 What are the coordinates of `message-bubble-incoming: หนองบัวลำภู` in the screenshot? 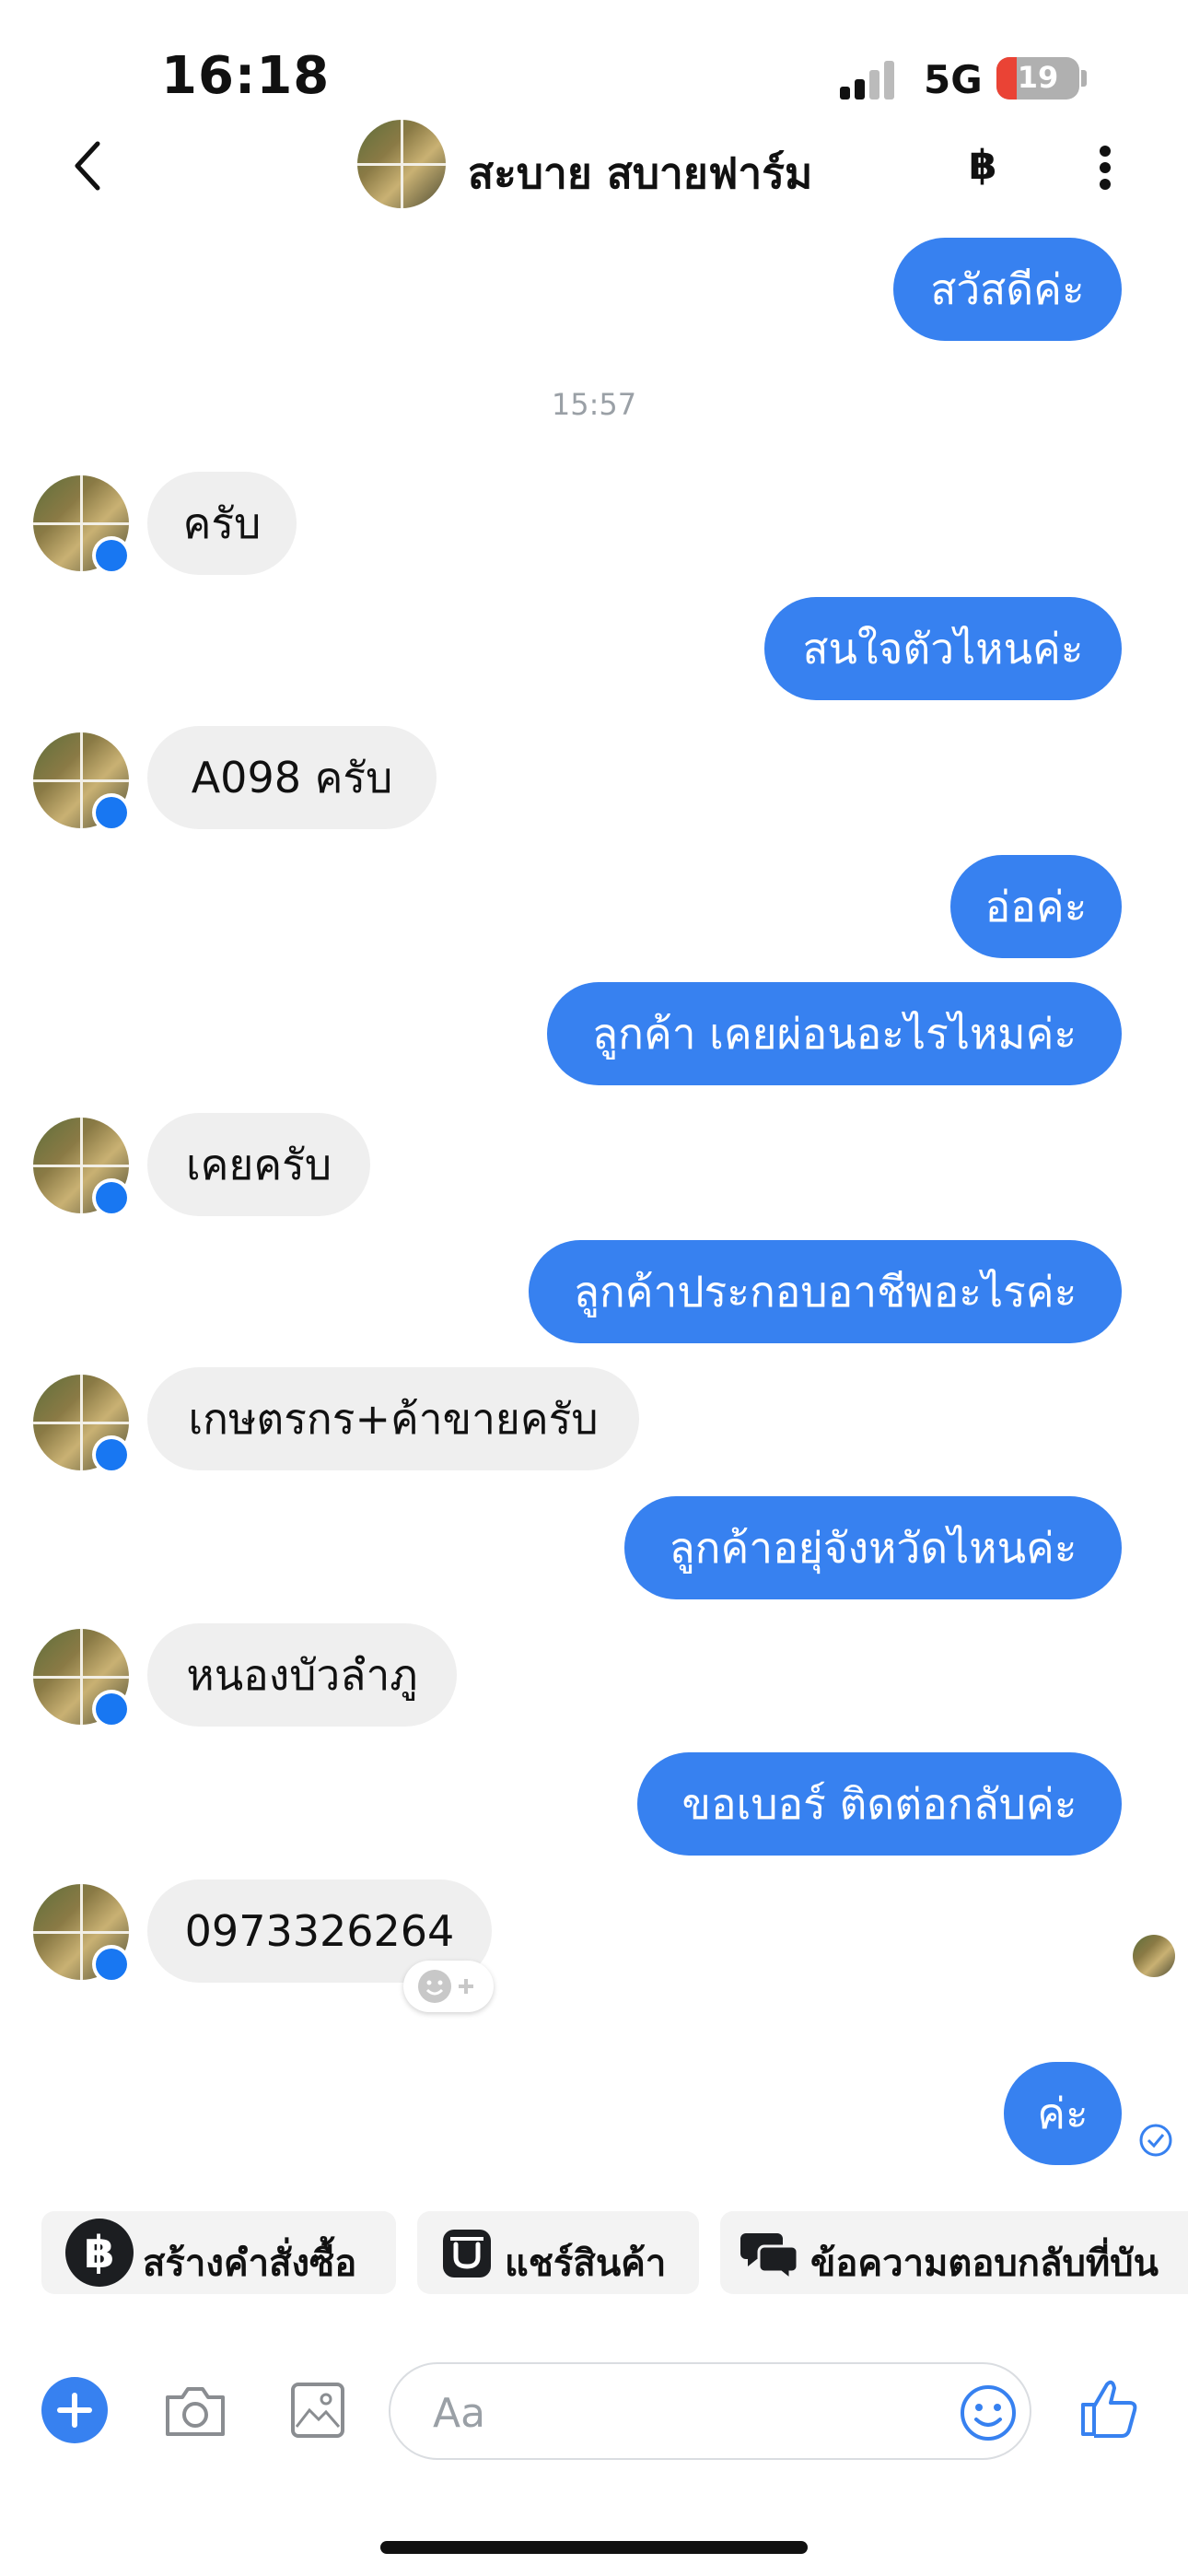 It's located at (302, 1675).